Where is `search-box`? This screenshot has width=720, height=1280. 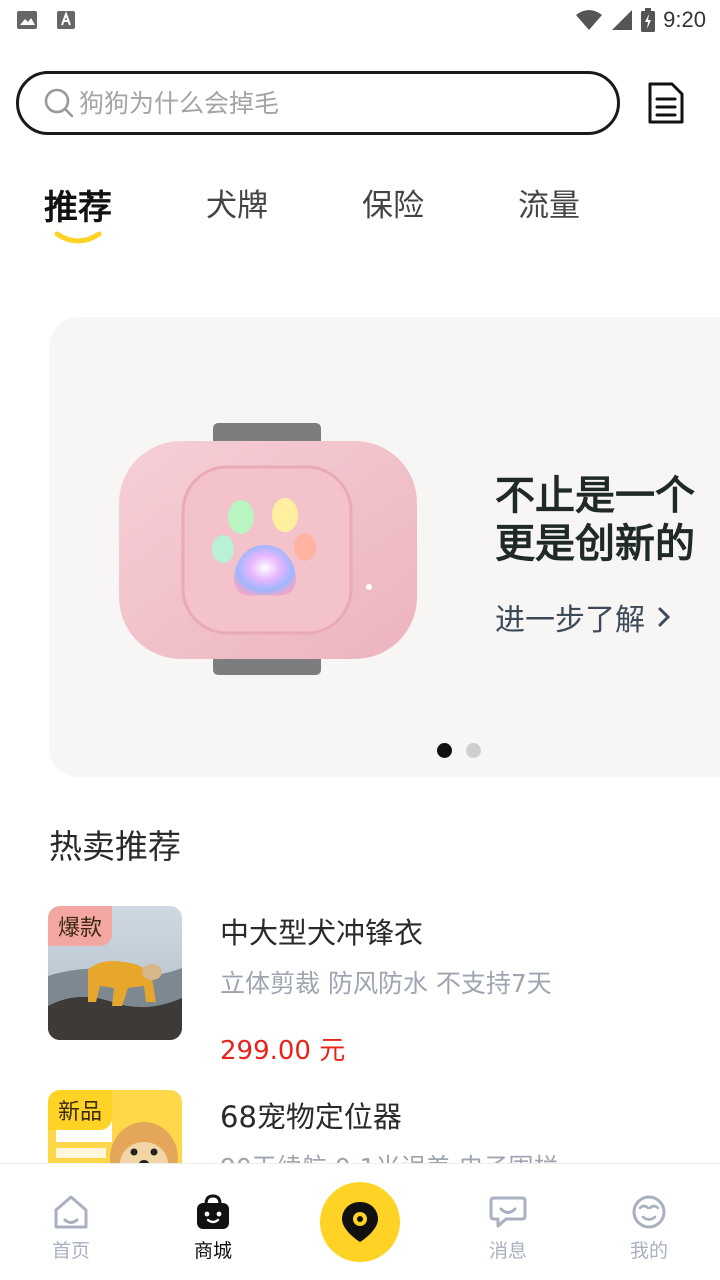
search-box is located at coordinates (318, 103).